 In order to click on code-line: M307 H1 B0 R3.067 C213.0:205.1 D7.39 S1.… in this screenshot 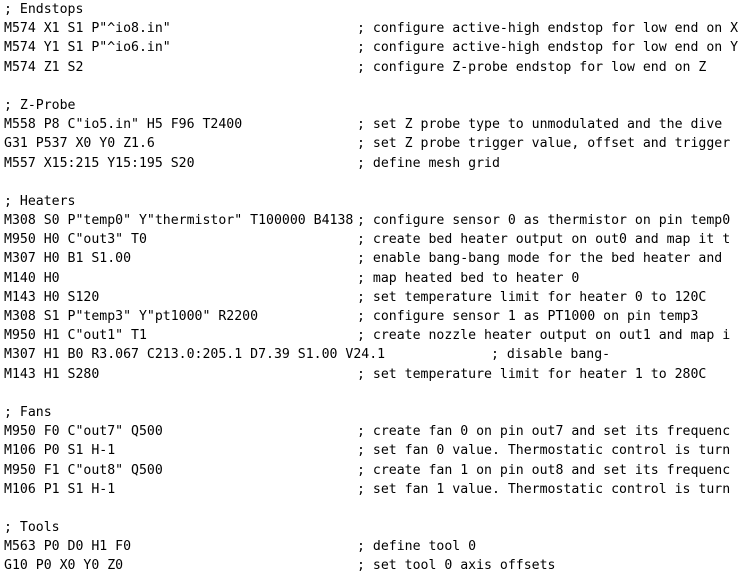, I will do `click(369, 354)`.